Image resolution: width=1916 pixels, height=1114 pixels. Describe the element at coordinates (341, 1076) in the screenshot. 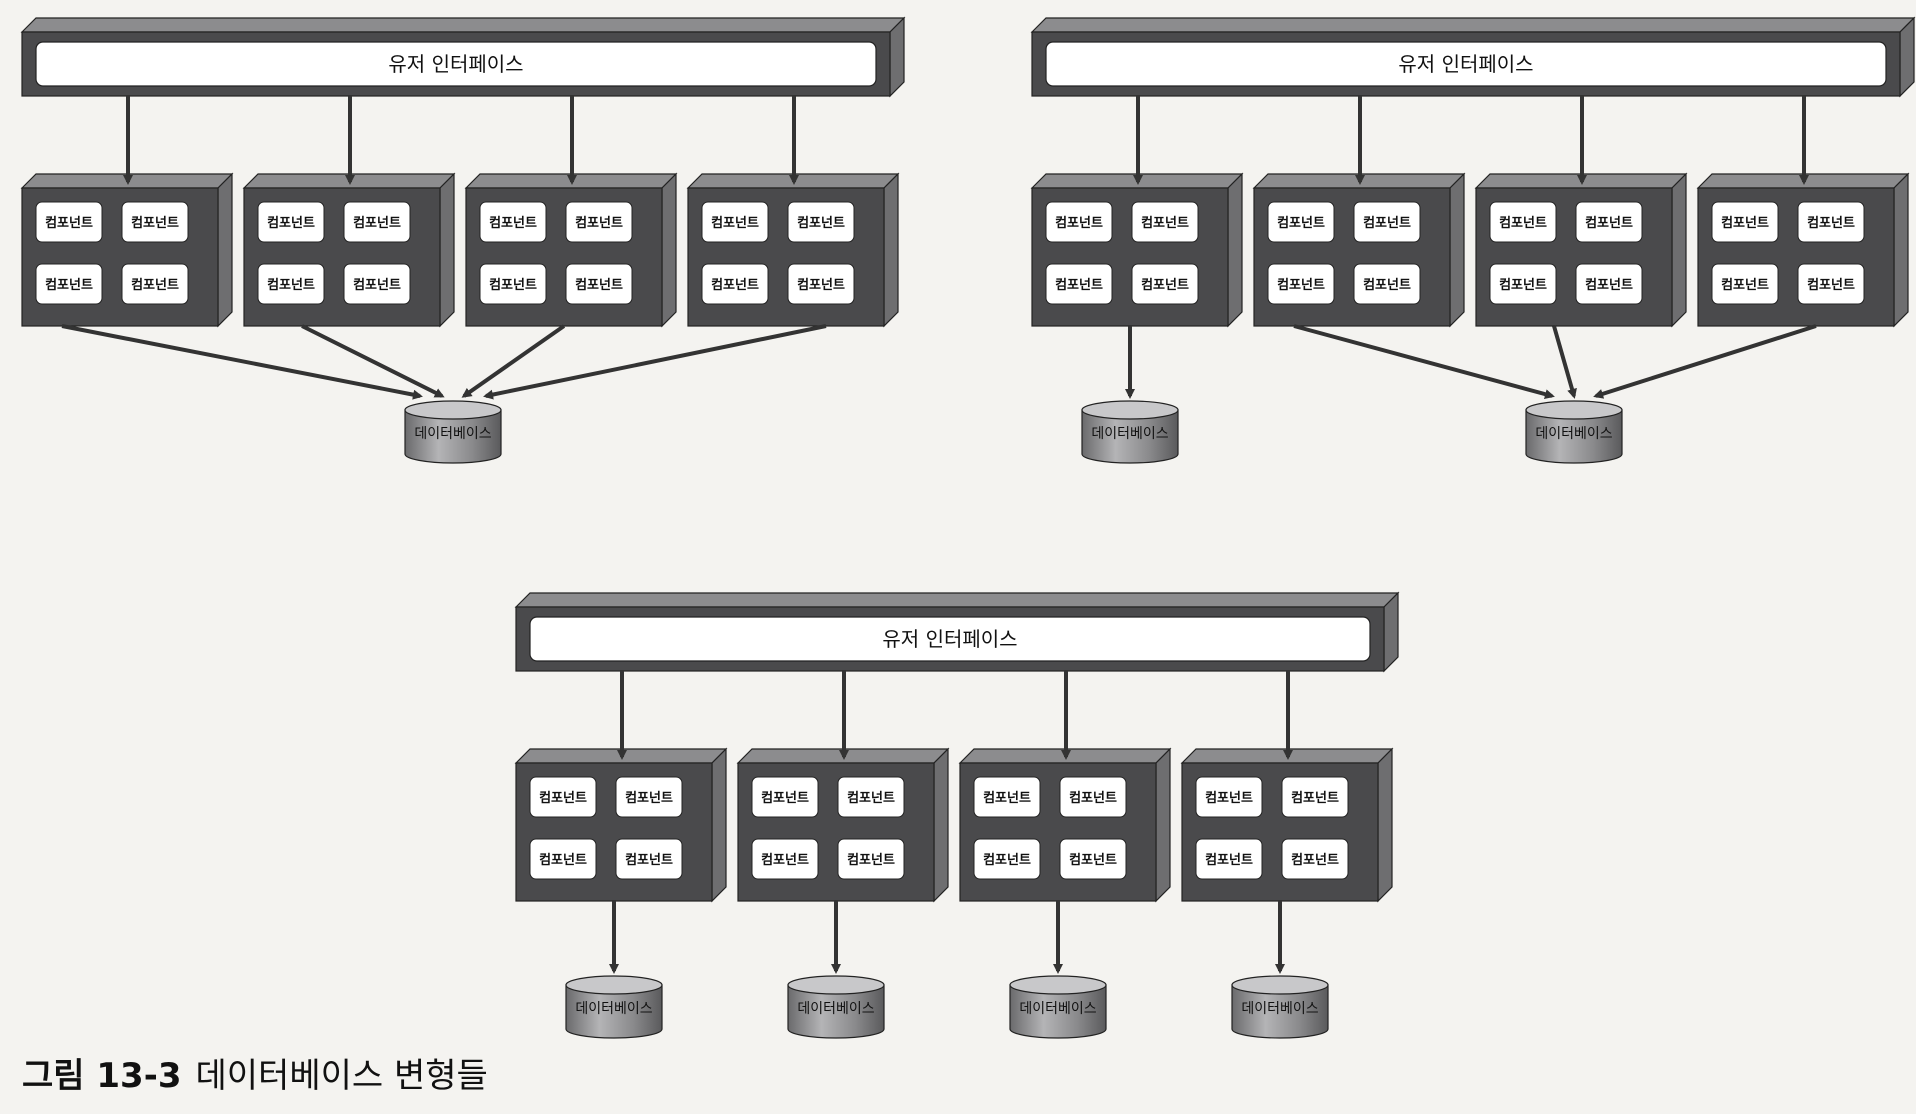

I see `figure-title: 데이터베이스 변형들` at that location.